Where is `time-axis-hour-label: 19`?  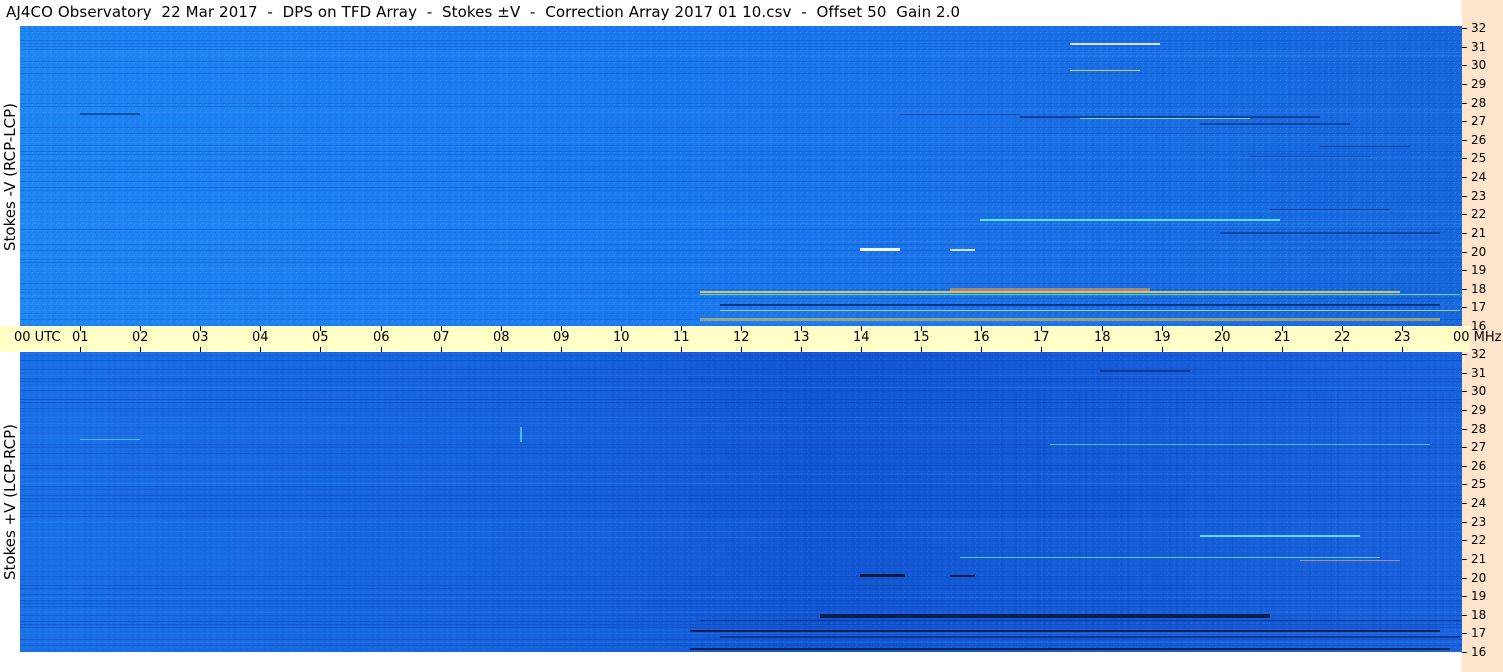 time-axis-hour-label: 19 is located at coordinates (1162, 337).